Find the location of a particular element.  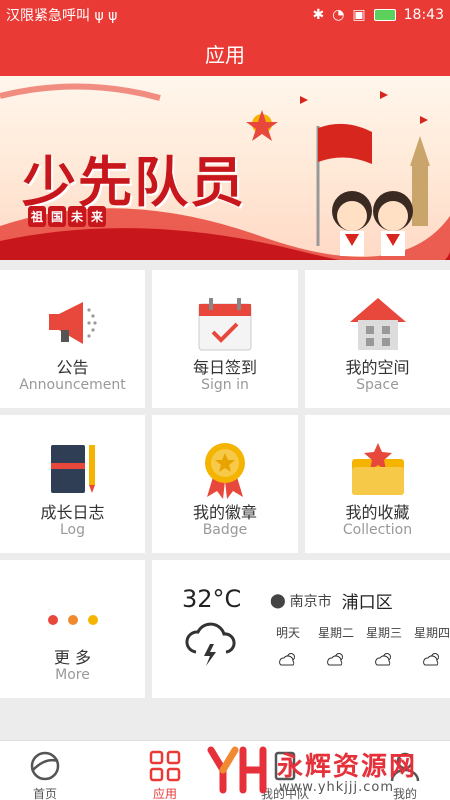

signal-alert-icon: ▣ is located at coordinates (359, 15).